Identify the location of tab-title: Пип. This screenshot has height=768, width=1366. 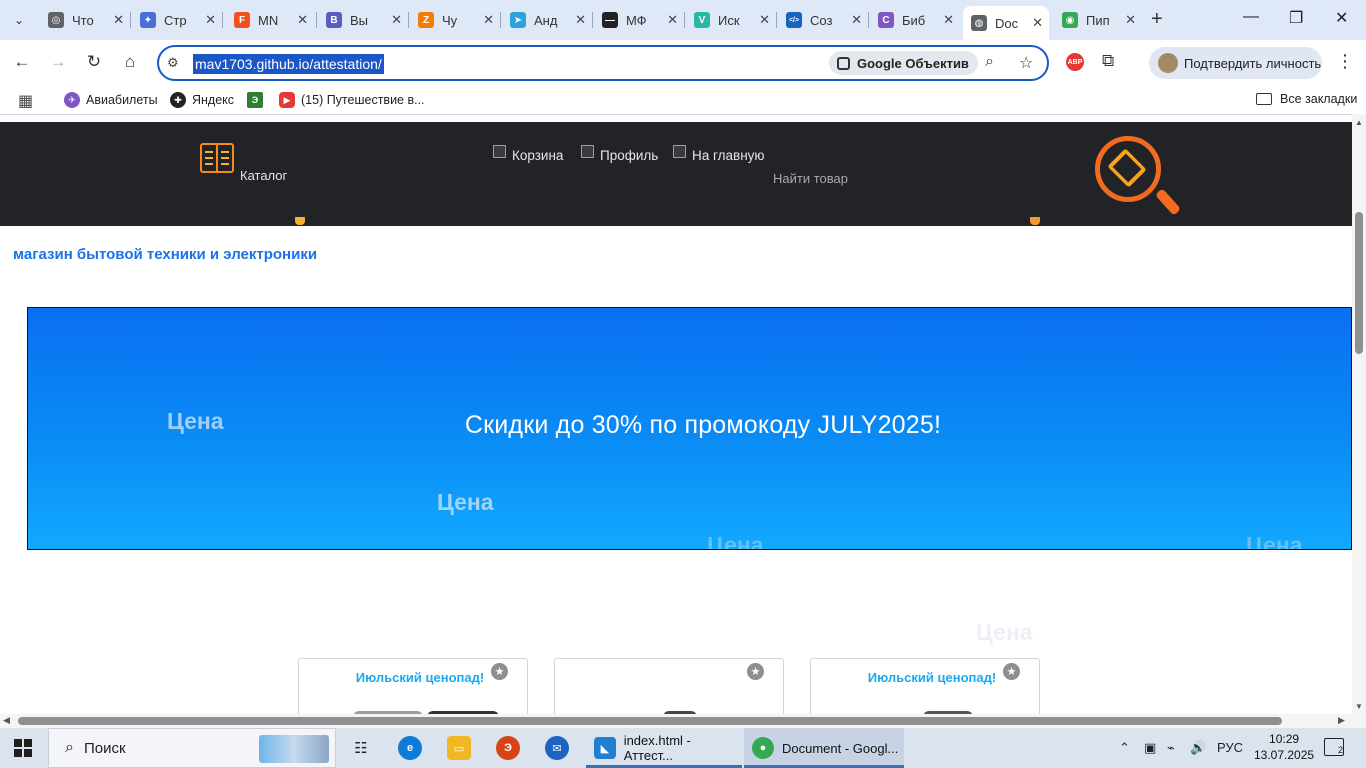
(1098, 20).